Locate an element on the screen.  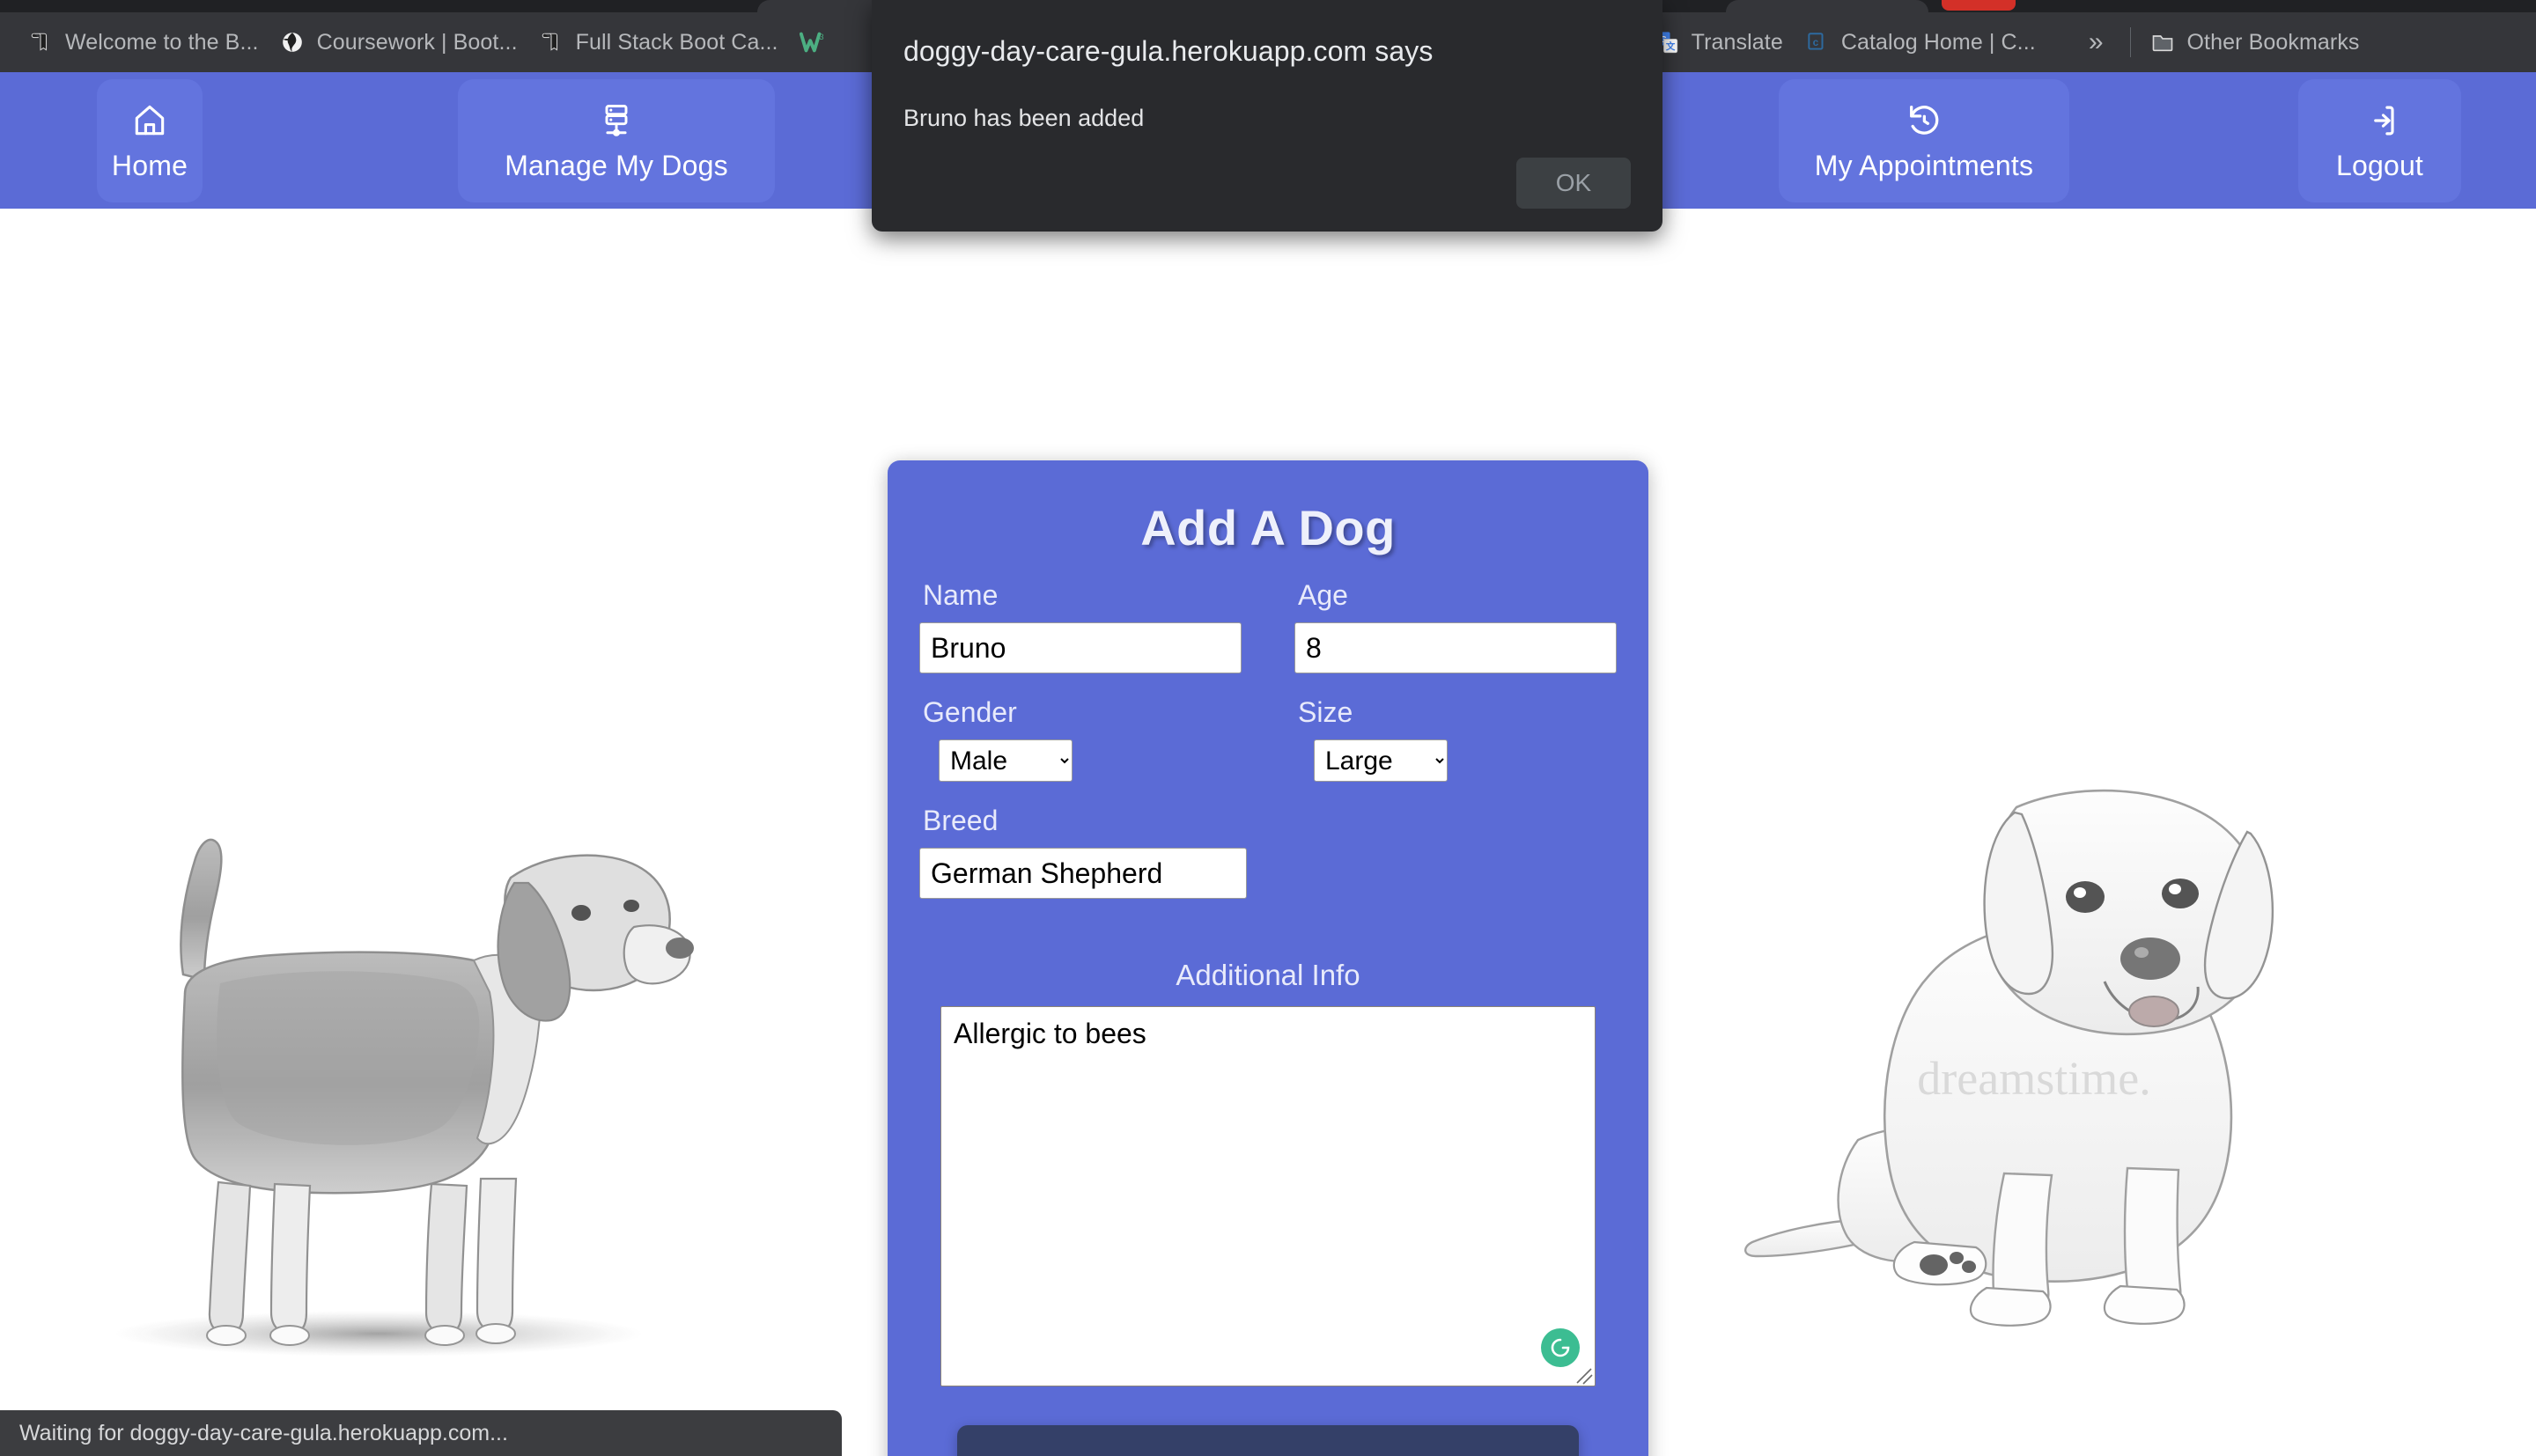
additional-info-label: Additional Info is located at coordinates (1268, 975).